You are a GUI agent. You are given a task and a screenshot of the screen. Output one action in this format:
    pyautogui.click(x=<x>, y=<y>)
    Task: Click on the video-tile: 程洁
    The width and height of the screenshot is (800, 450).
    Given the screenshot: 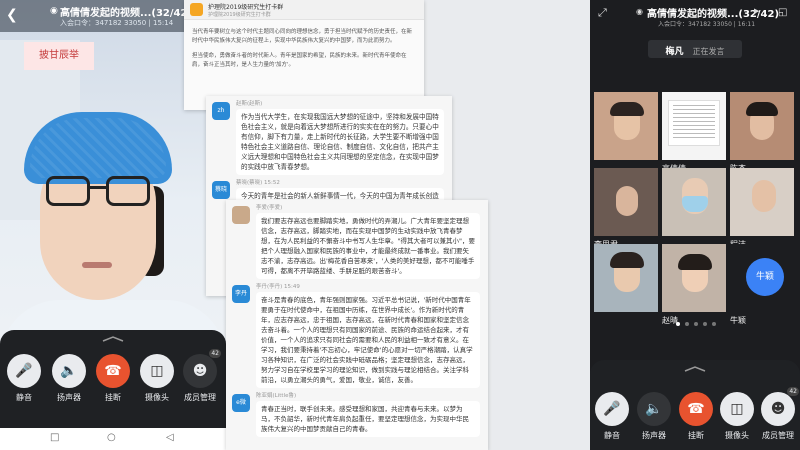 What is the action you would take?
    pyautogui.click(x=762, y=208)
    